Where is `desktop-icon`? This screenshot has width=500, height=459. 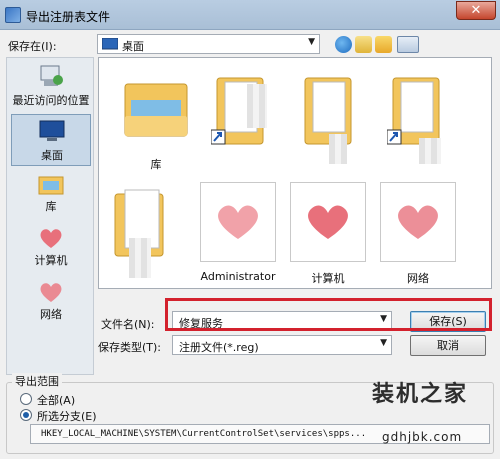
desktop-icon is located at coordinates (52, 130).